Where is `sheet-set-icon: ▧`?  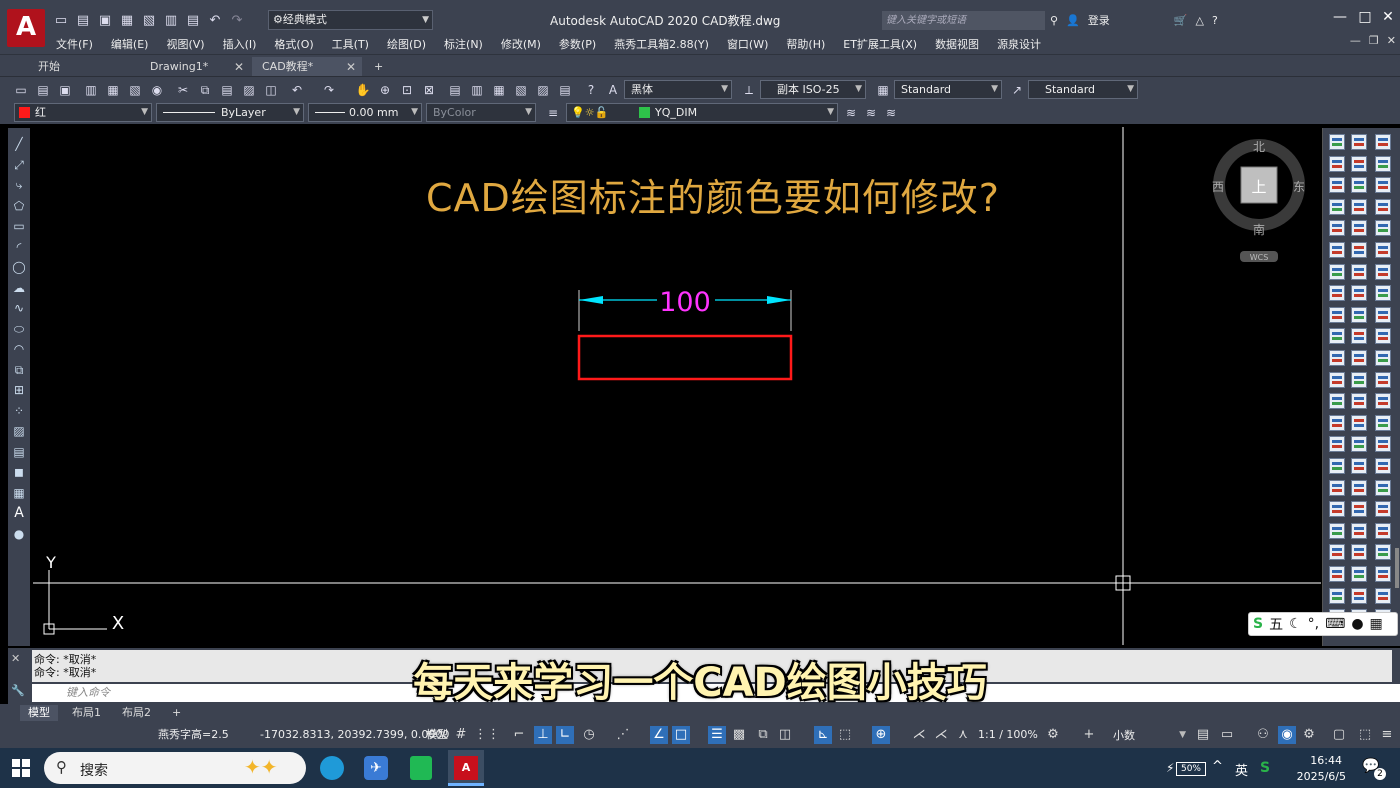 sheet-set-icon: ▧ is located at coordinates (521, 90).